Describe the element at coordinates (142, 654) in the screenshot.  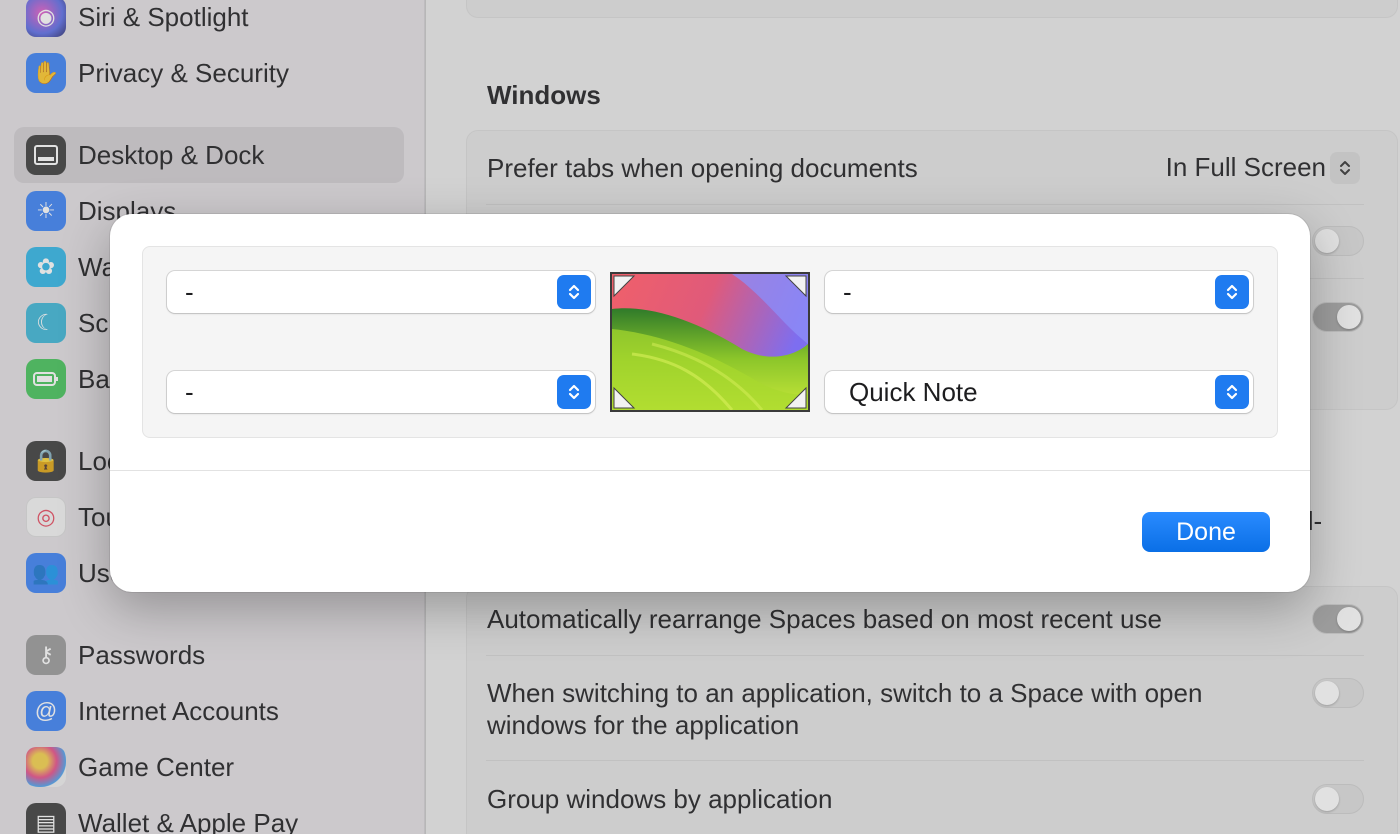
I see `sidebar-item-label: Passwords` at that location.